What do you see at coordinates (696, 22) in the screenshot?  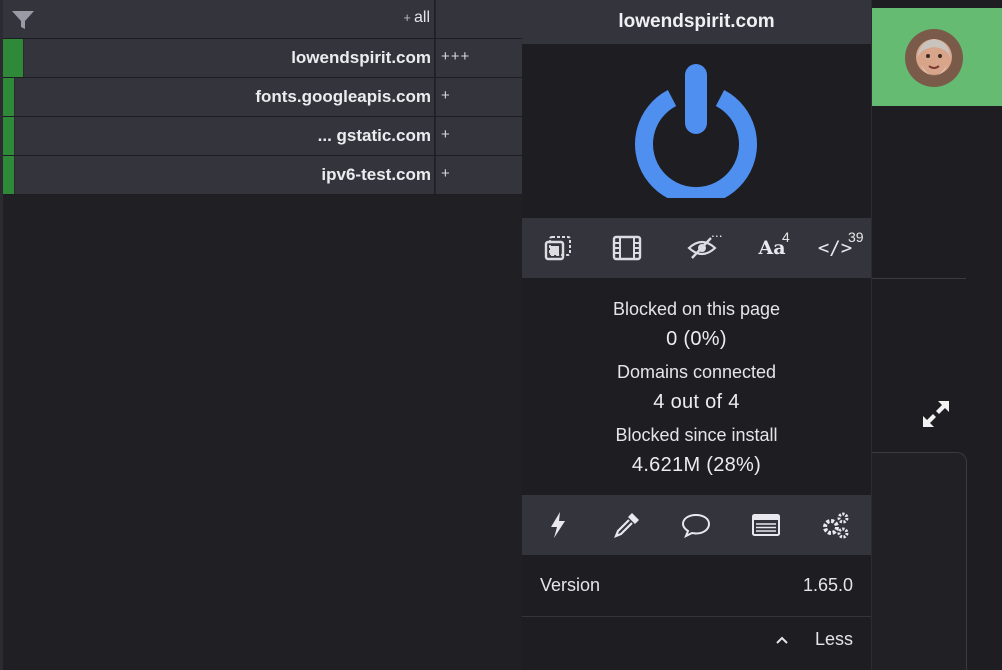 I see `page-hostname: lowendspirit.com` at bounding box center [696, 22].